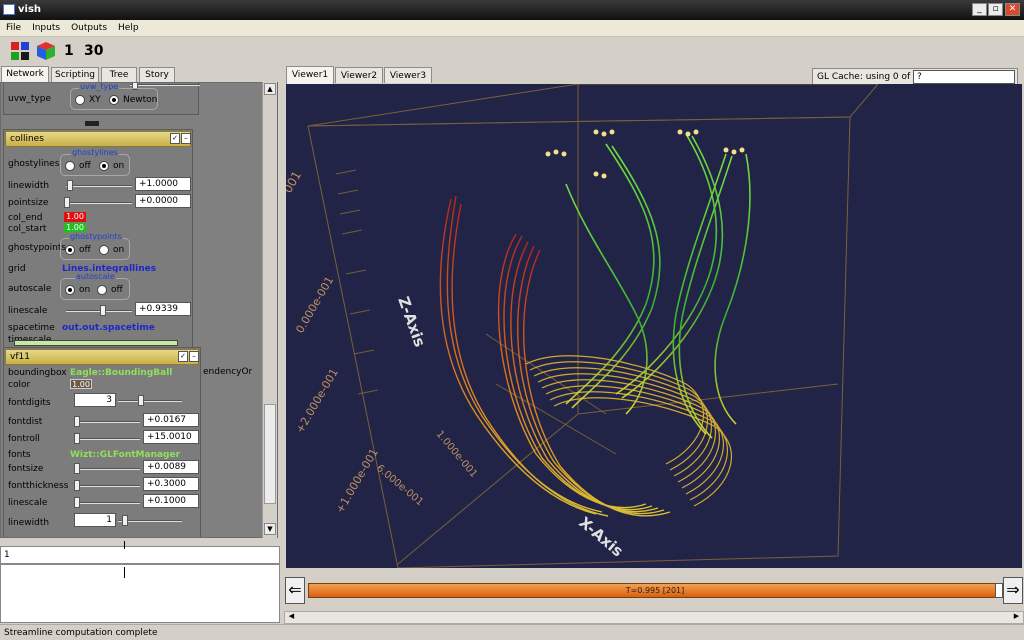 The width and height of the screenshot is (1024, 640). I want to click on toolbar: 1 30, so click(512, 51).